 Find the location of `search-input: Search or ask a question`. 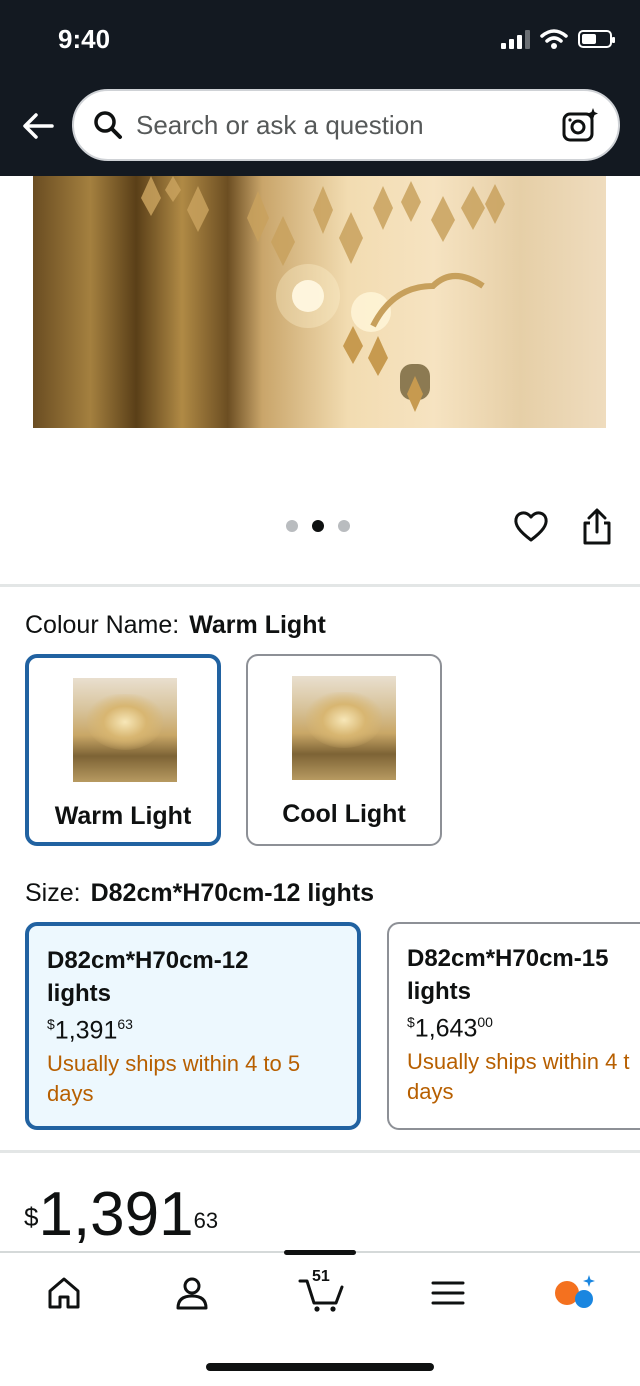

search-input: Search or ask a question is located at coordinates (346, 125).